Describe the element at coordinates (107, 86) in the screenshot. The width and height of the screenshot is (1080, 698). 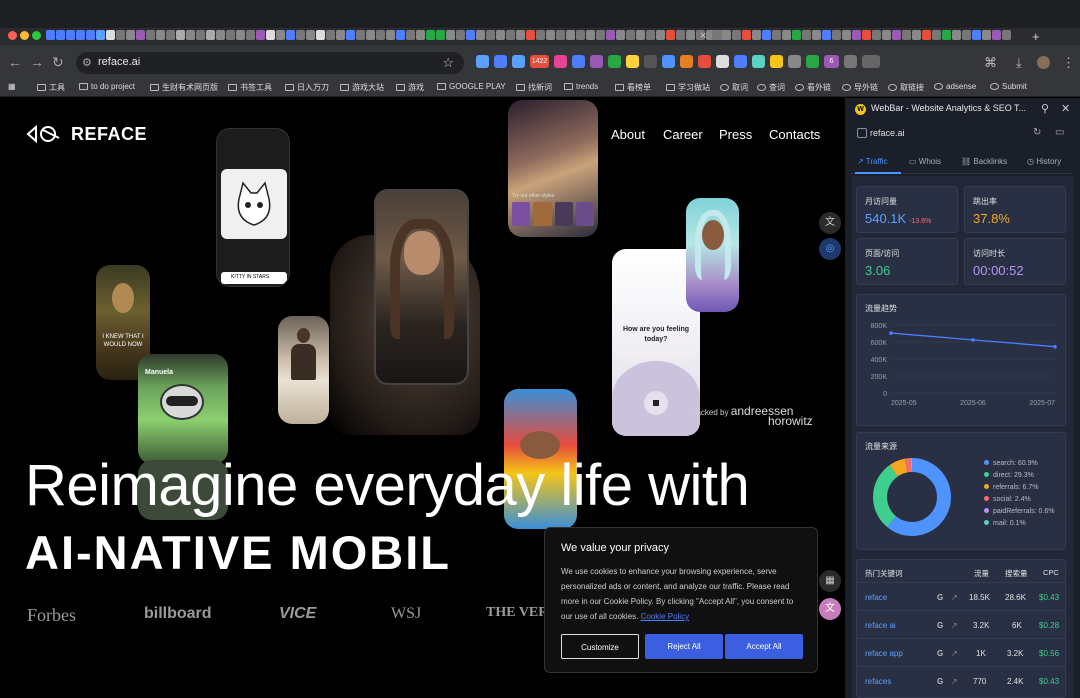
I see `bookmark-folder: to do project` at that location.